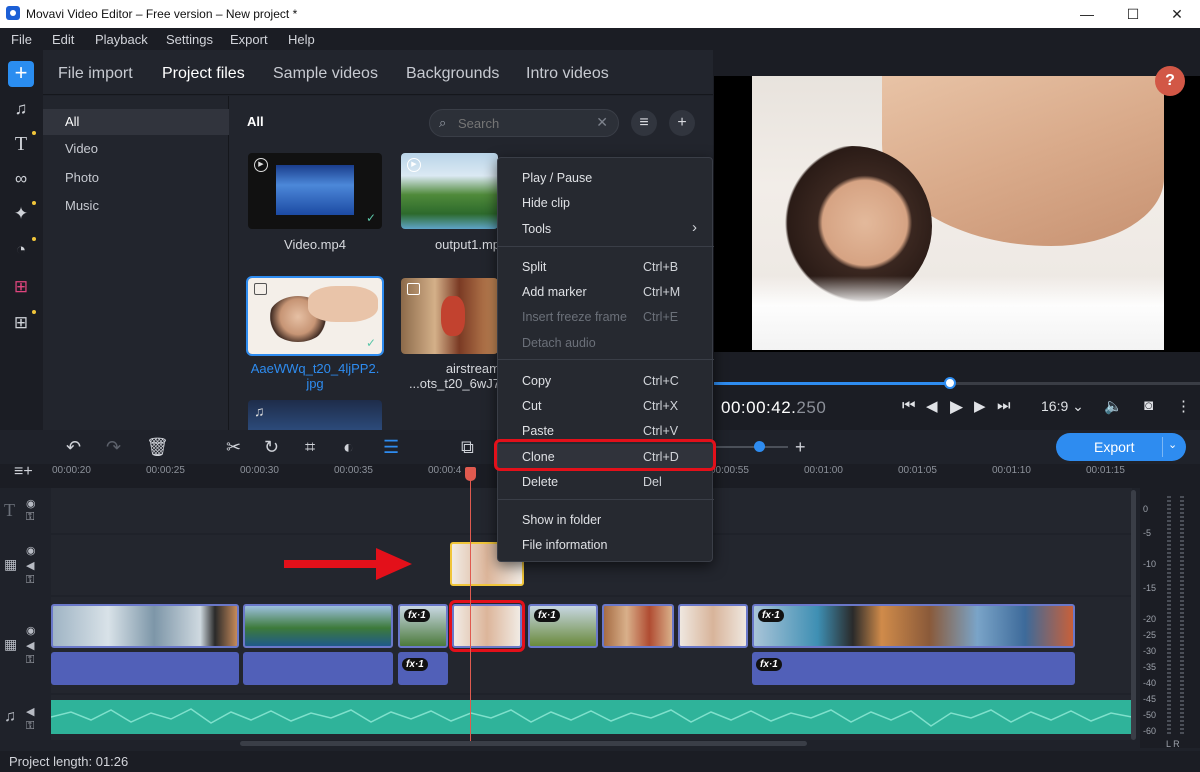 Image resolution: width=1200 pixels, height=772 pixels. I want to click on magic-wand-icon: ✦, so click(22, 214).